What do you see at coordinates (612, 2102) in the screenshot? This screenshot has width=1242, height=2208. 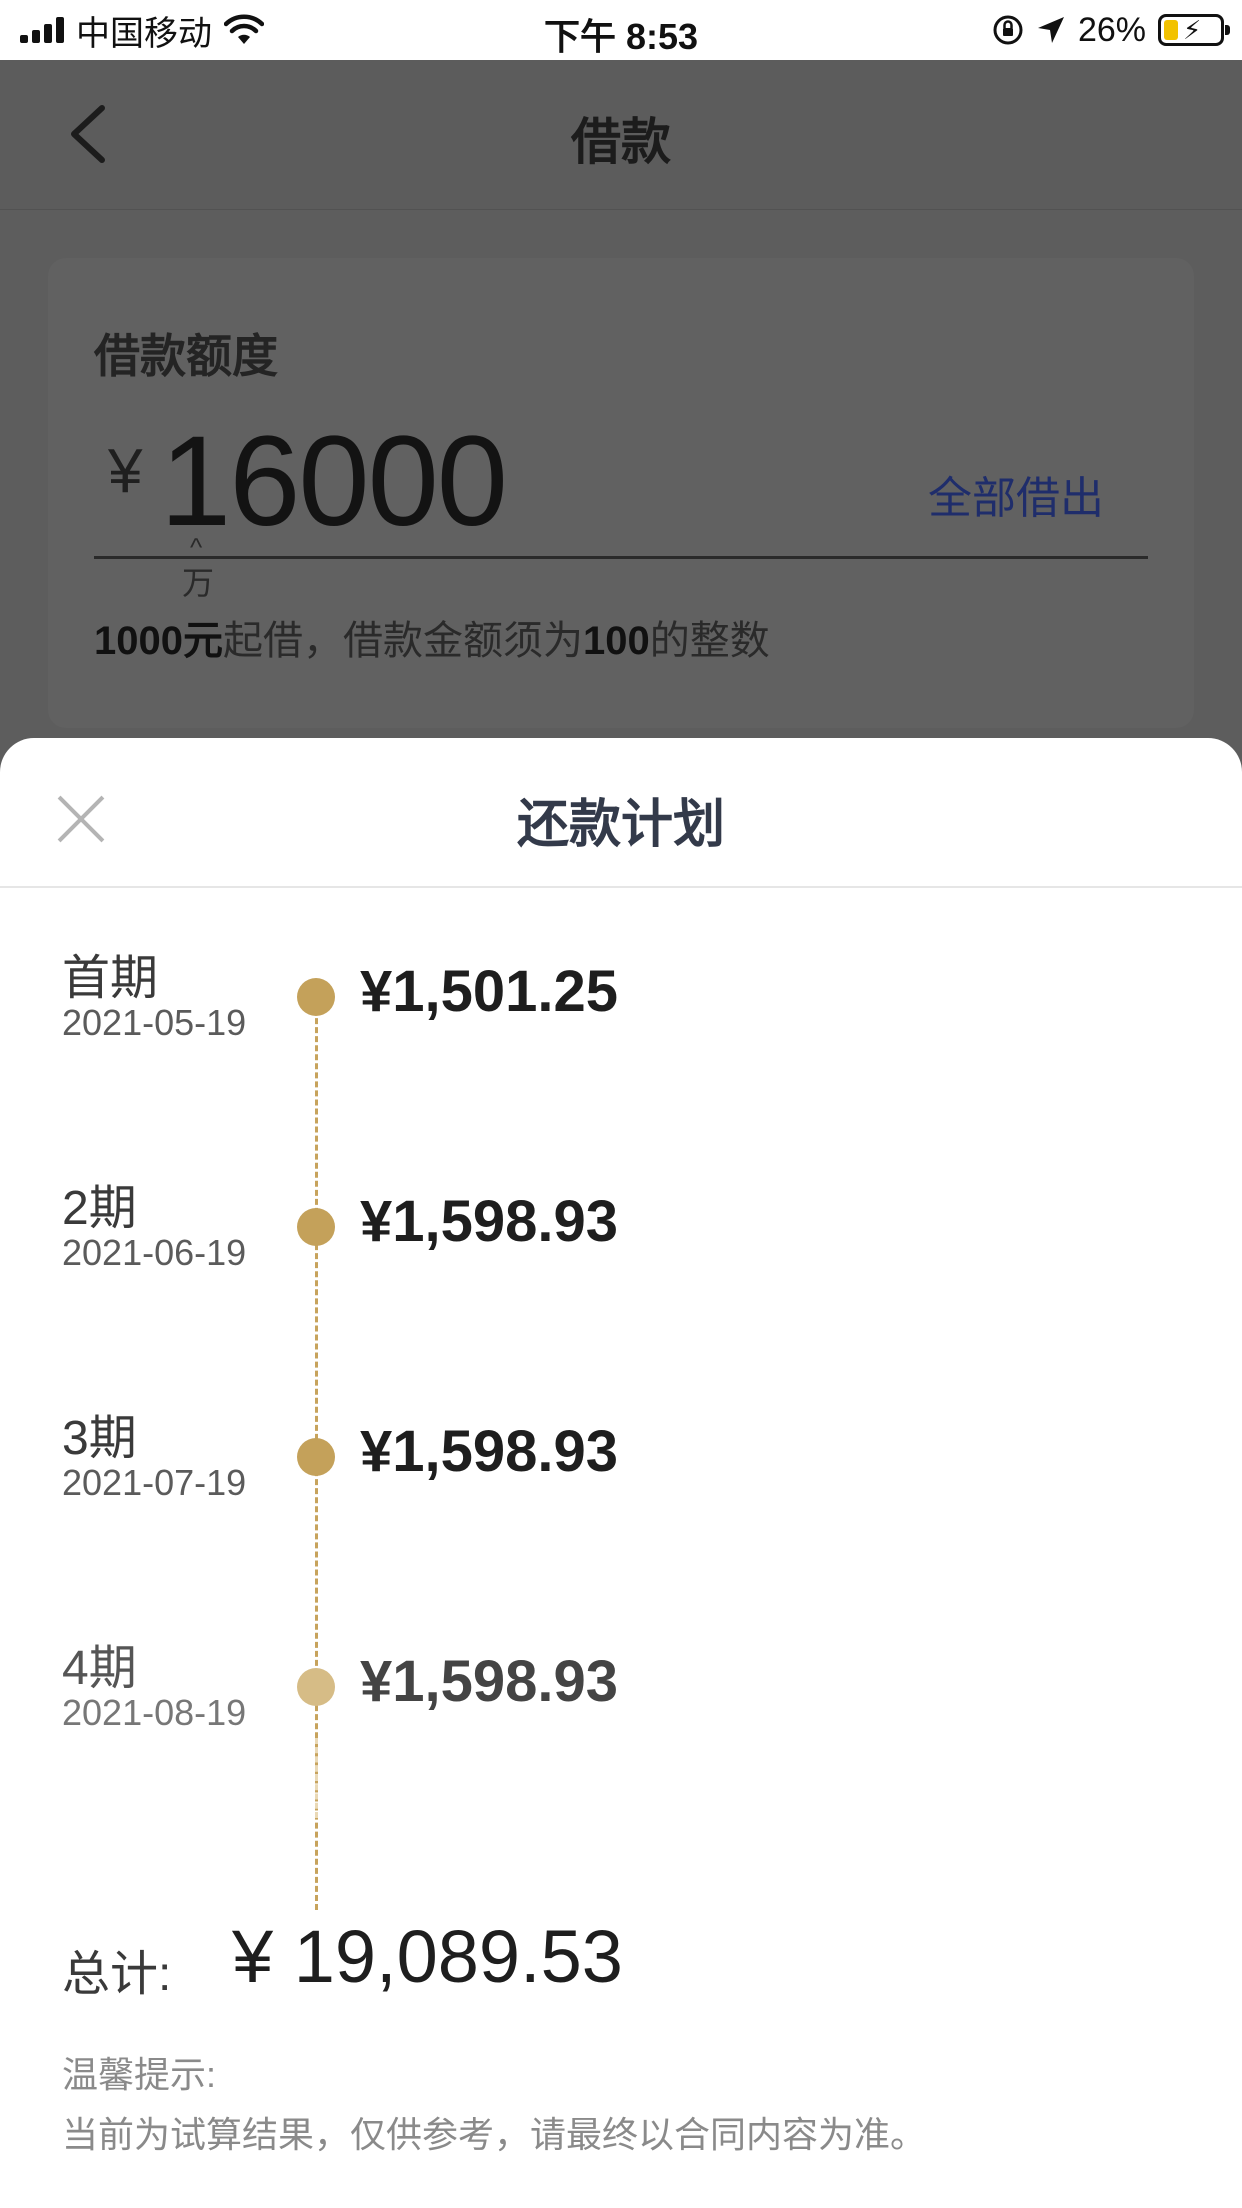 I see `tips-section: 温馨提示: 当前为试算结果，仅供参考，请最终以合同内容为准。` at bounding box center [612, 2102].